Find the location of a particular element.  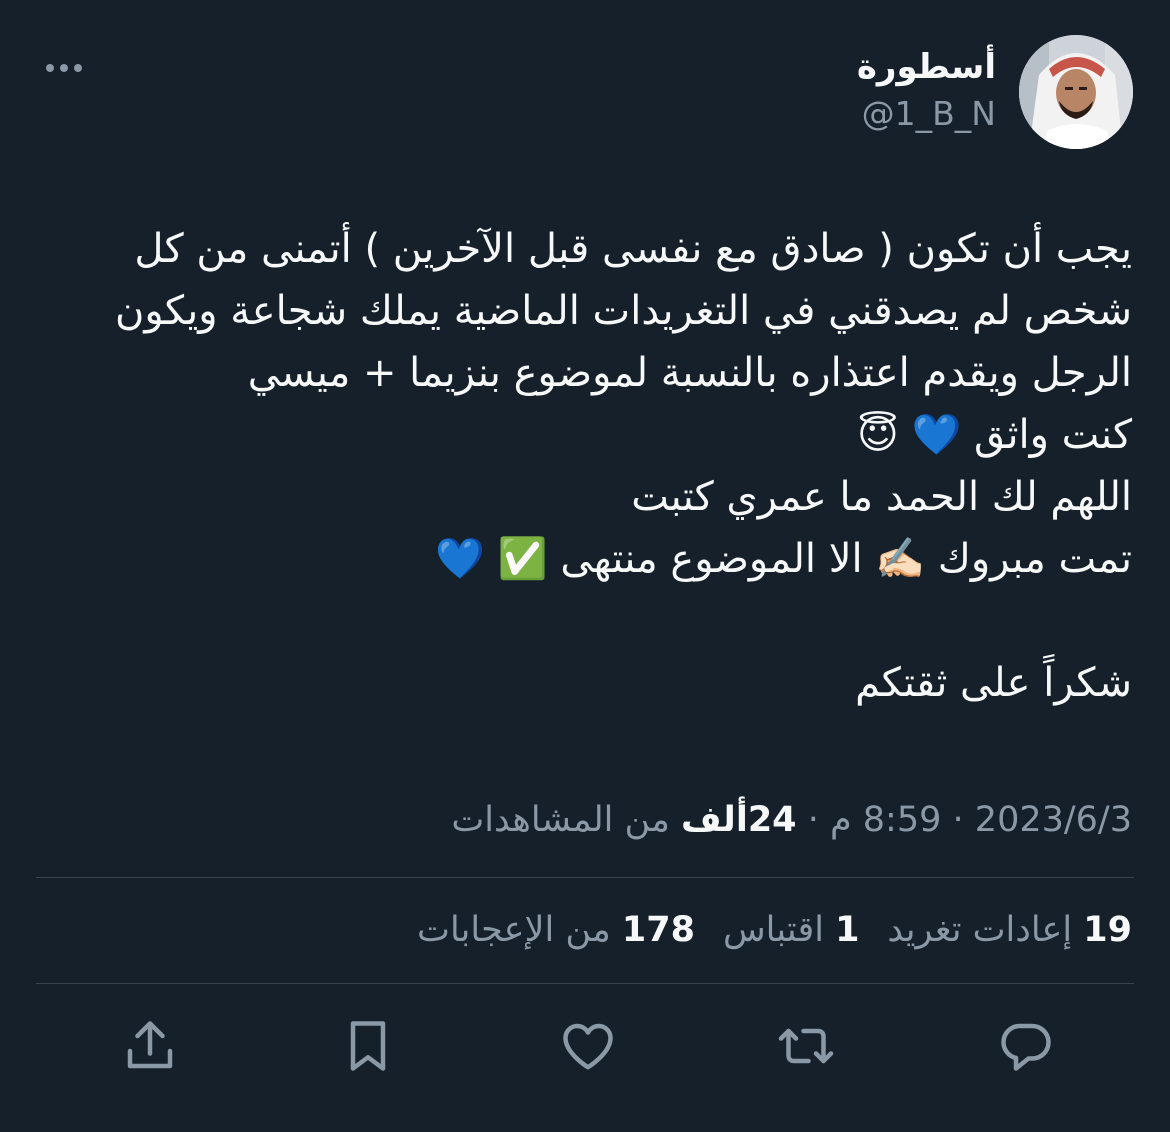

likes-stat: 178 من الإعجابات is located at coordinates (556, 930).